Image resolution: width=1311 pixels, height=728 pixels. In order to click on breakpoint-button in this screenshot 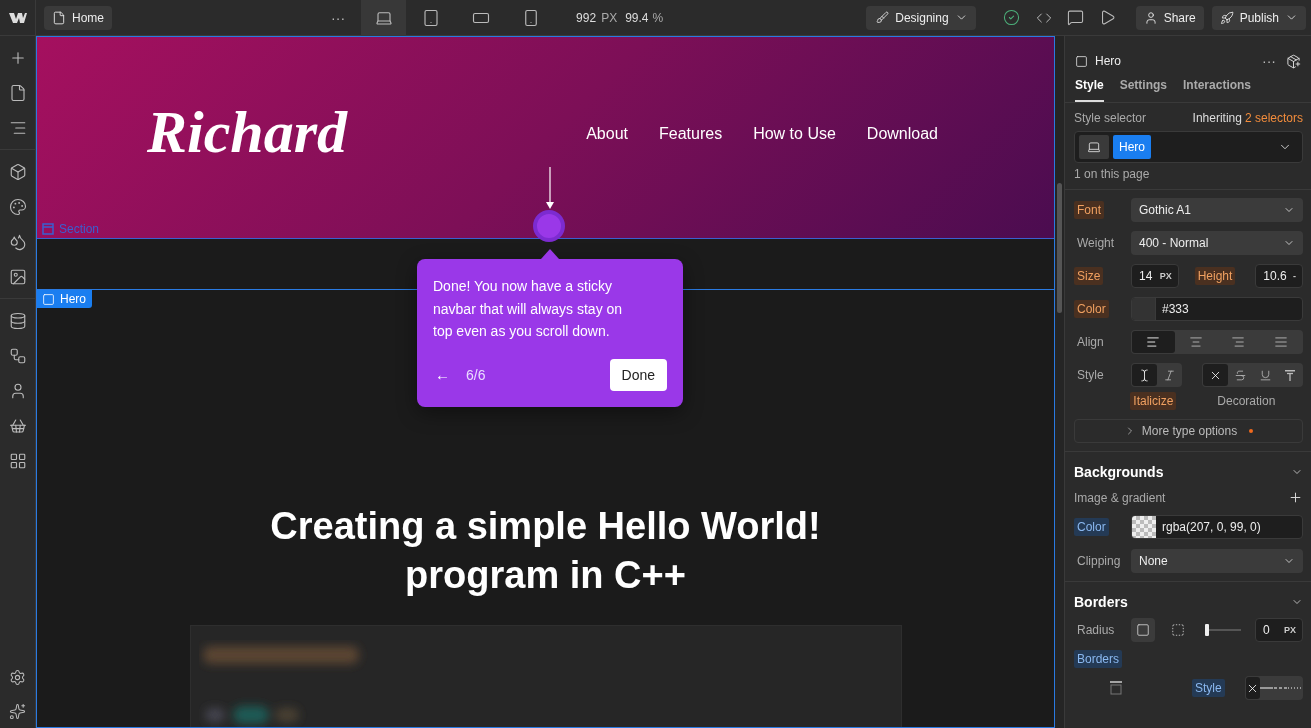, I will do `click(384, 18)`.